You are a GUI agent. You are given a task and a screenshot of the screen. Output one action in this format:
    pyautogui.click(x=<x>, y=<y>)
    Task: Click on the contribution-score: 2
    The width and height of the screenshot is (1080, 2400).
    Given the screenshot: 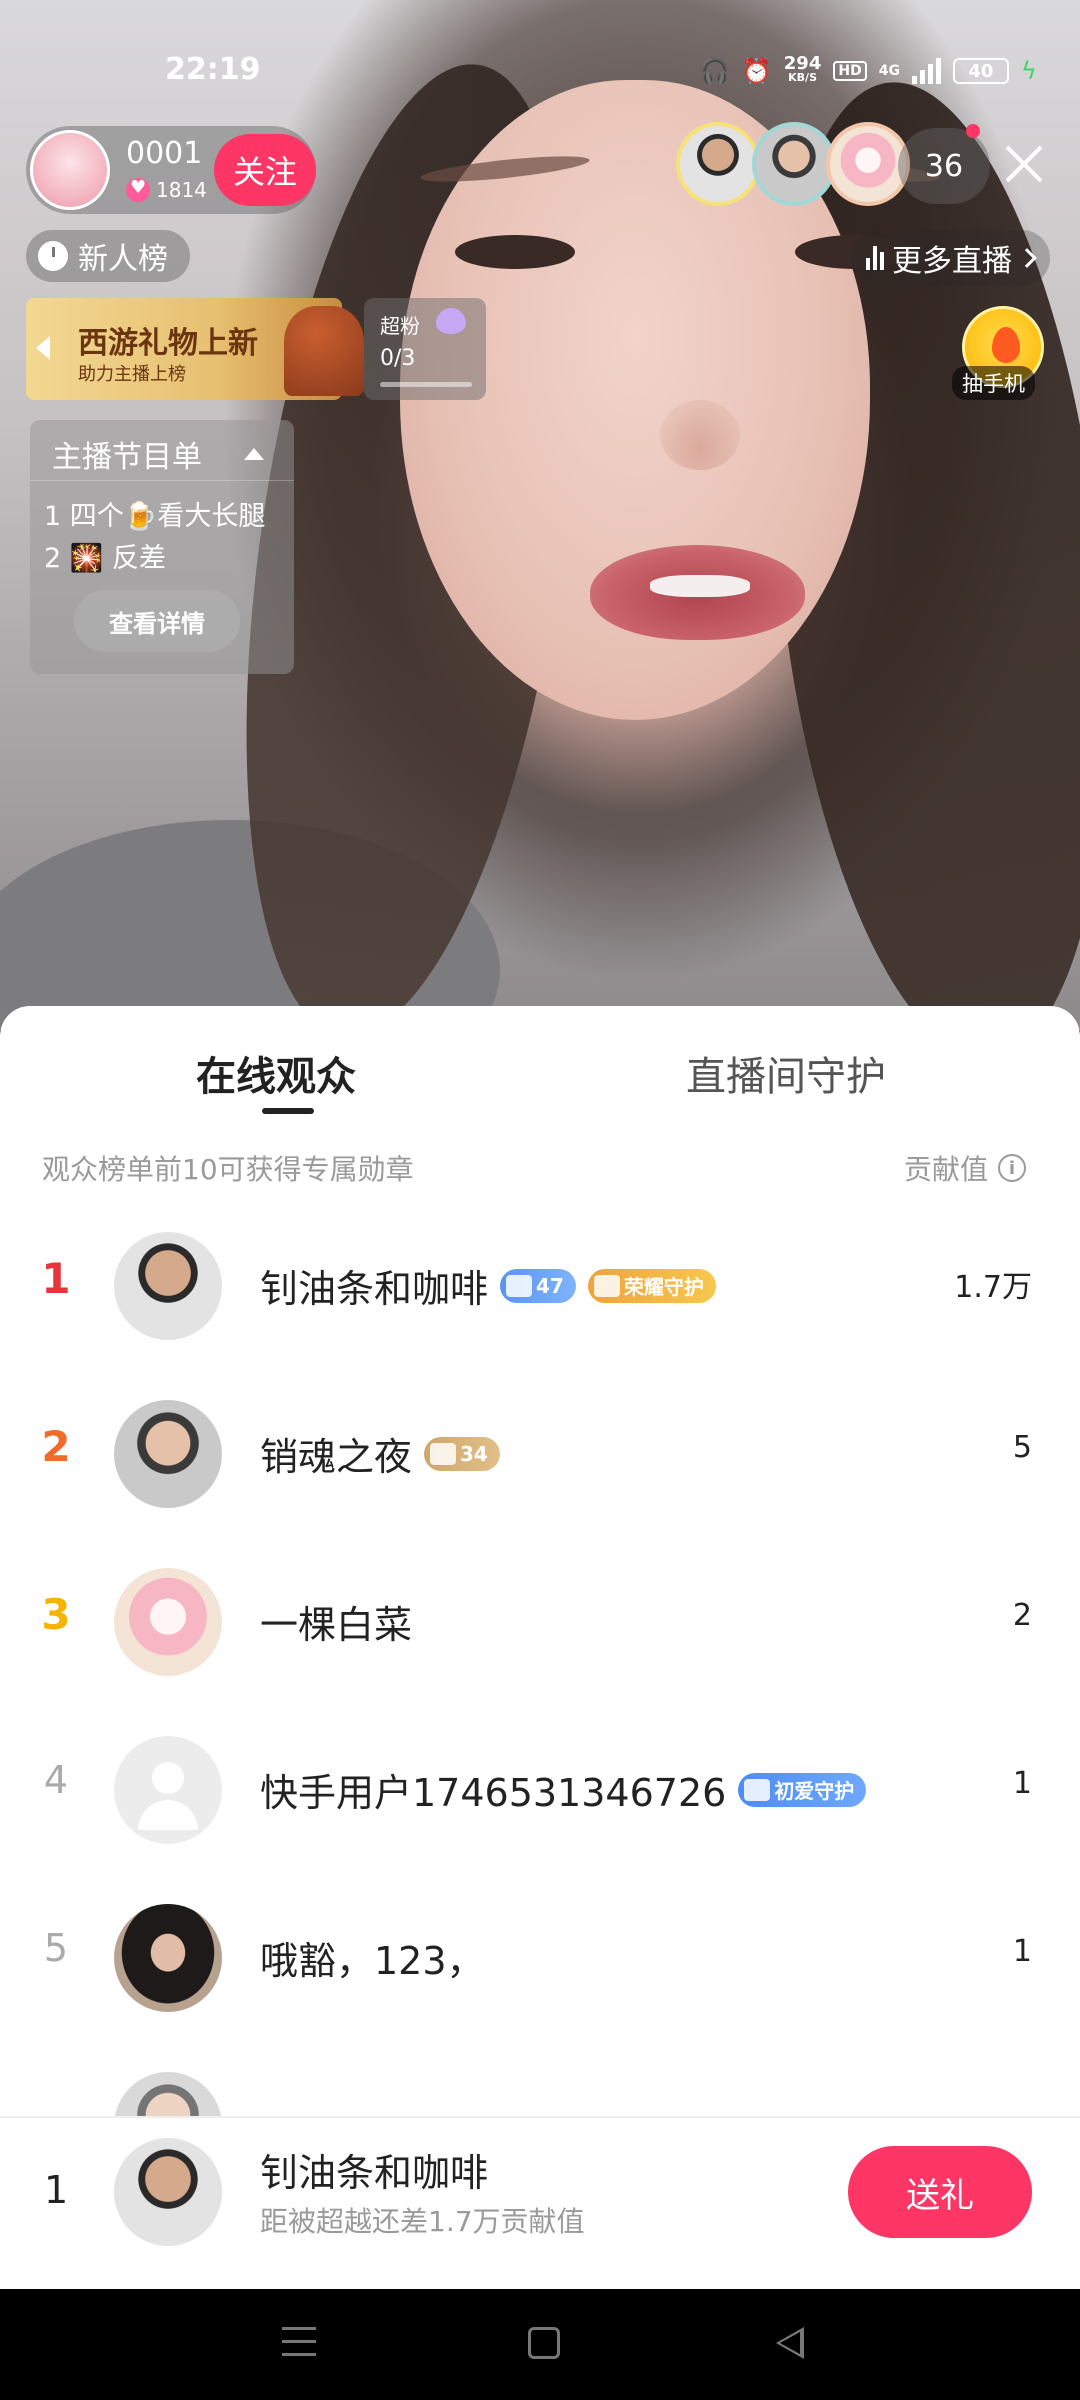 What is the action you would take?
    pyautogui.click(x=1022, y=1615)
    